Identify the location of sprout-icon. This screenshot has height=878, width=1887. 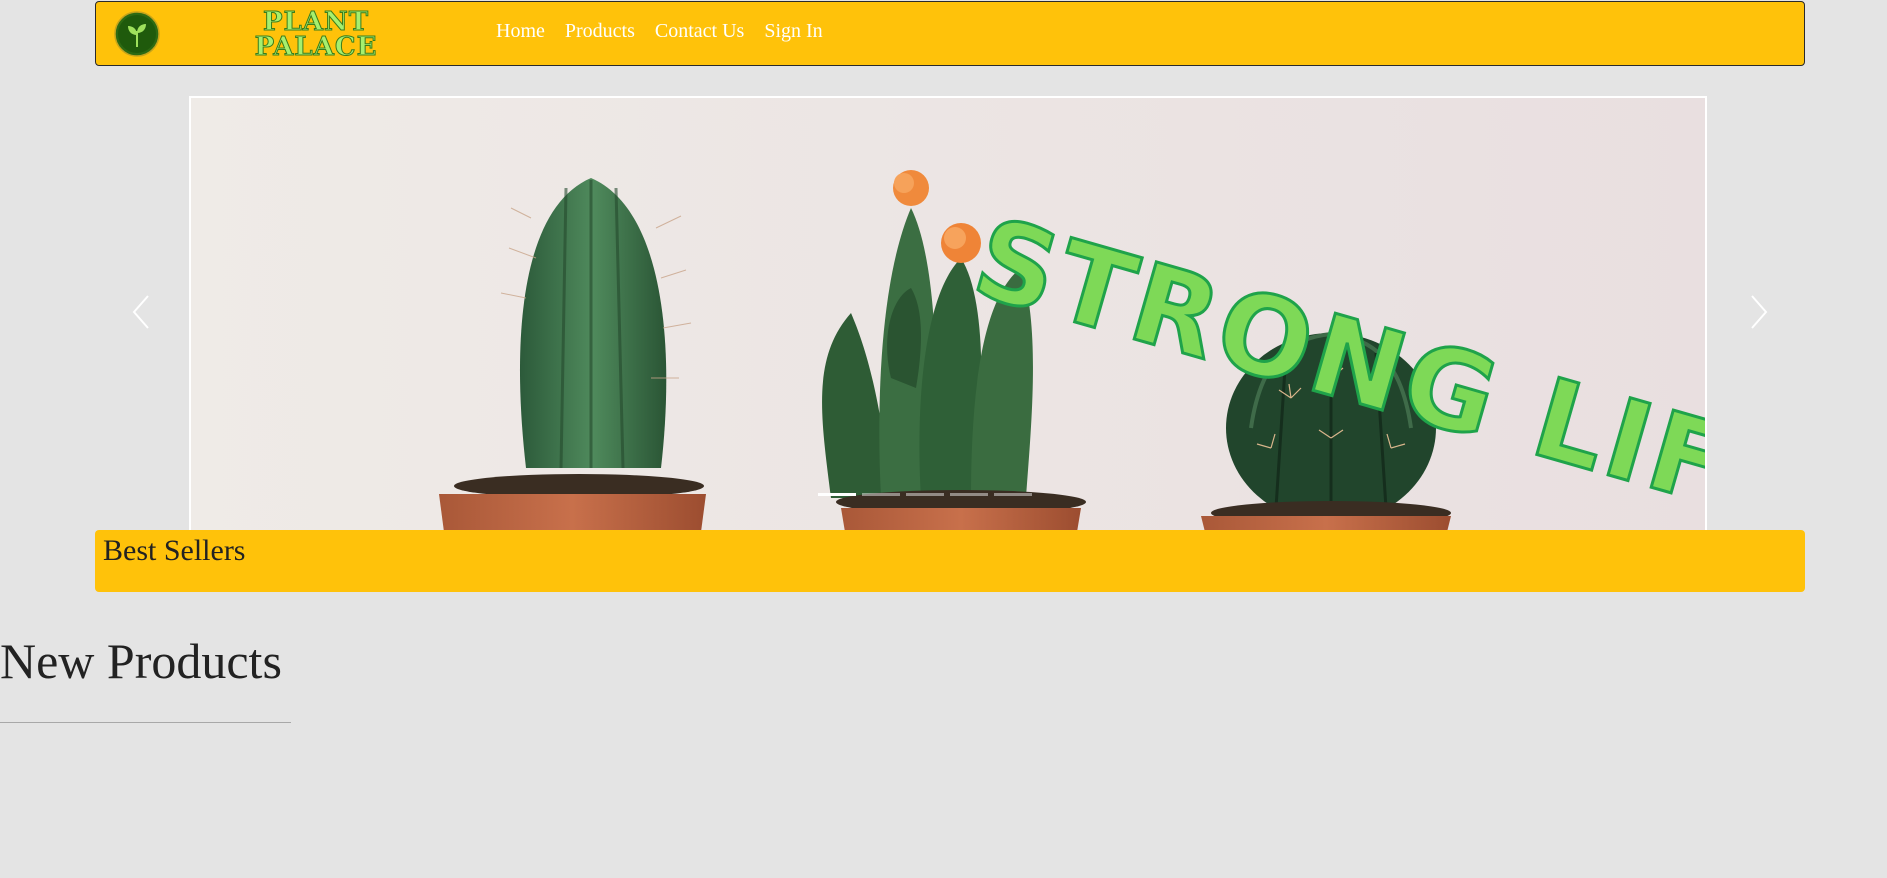
(137, 34).